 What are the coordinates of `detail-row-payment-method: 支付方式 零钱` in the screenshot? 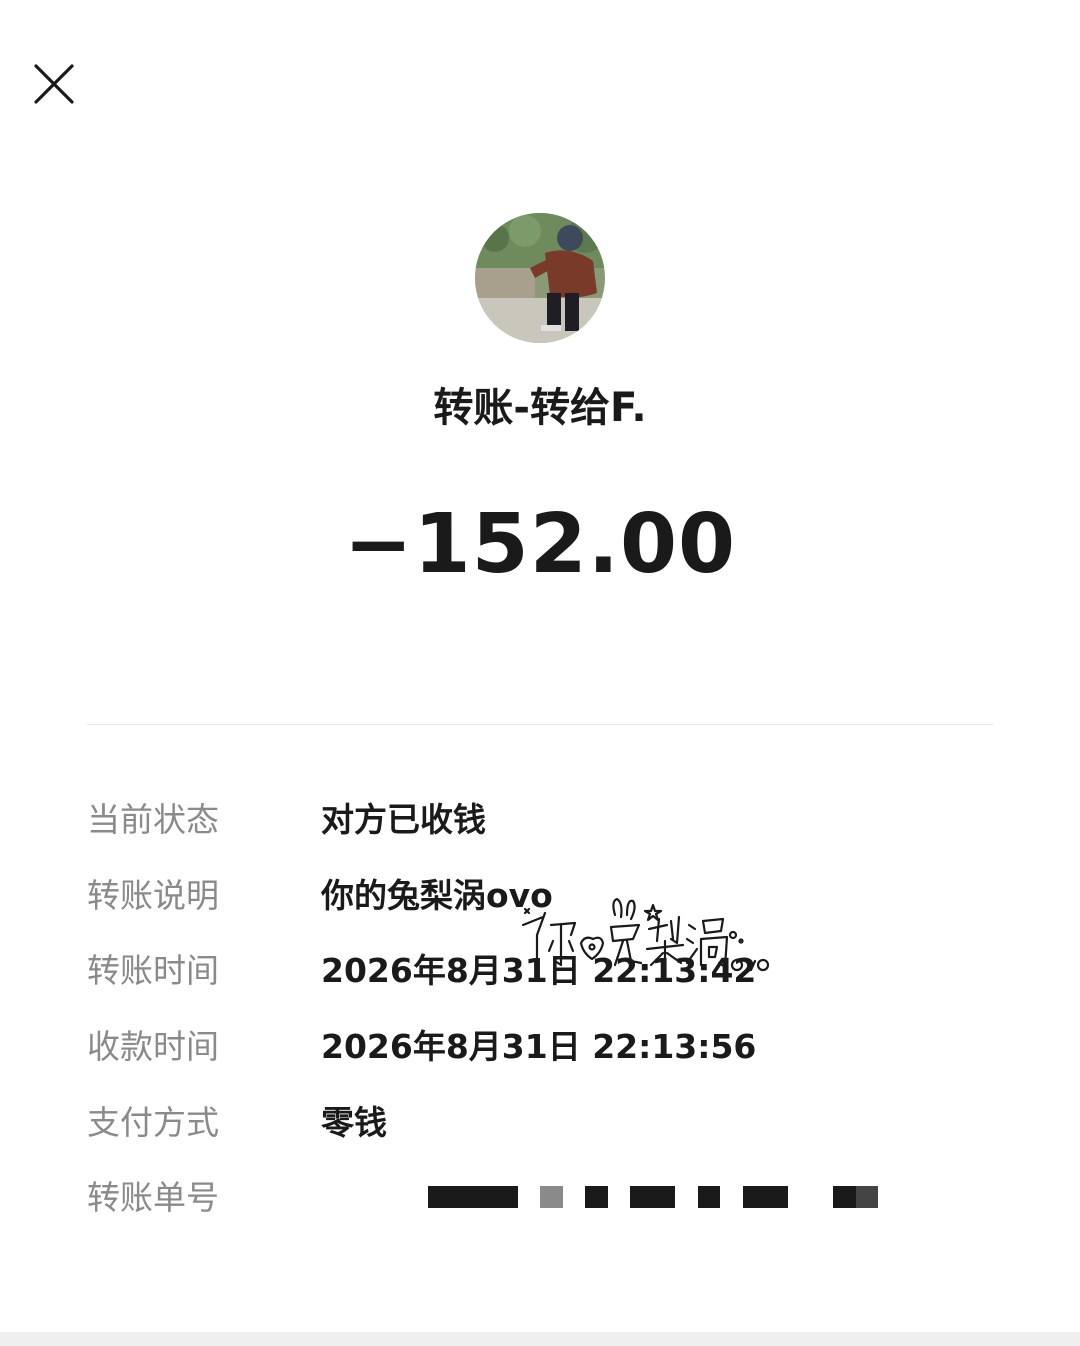 It's located at (540, 1123).